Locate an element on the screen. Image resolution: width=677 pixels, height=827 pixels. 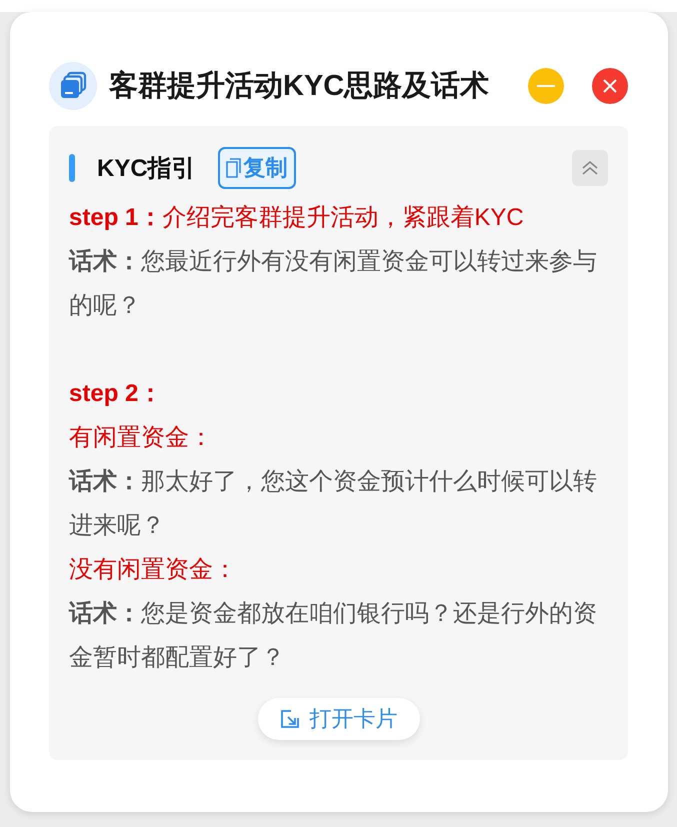
open-icon is located at coordinates (290, 719).